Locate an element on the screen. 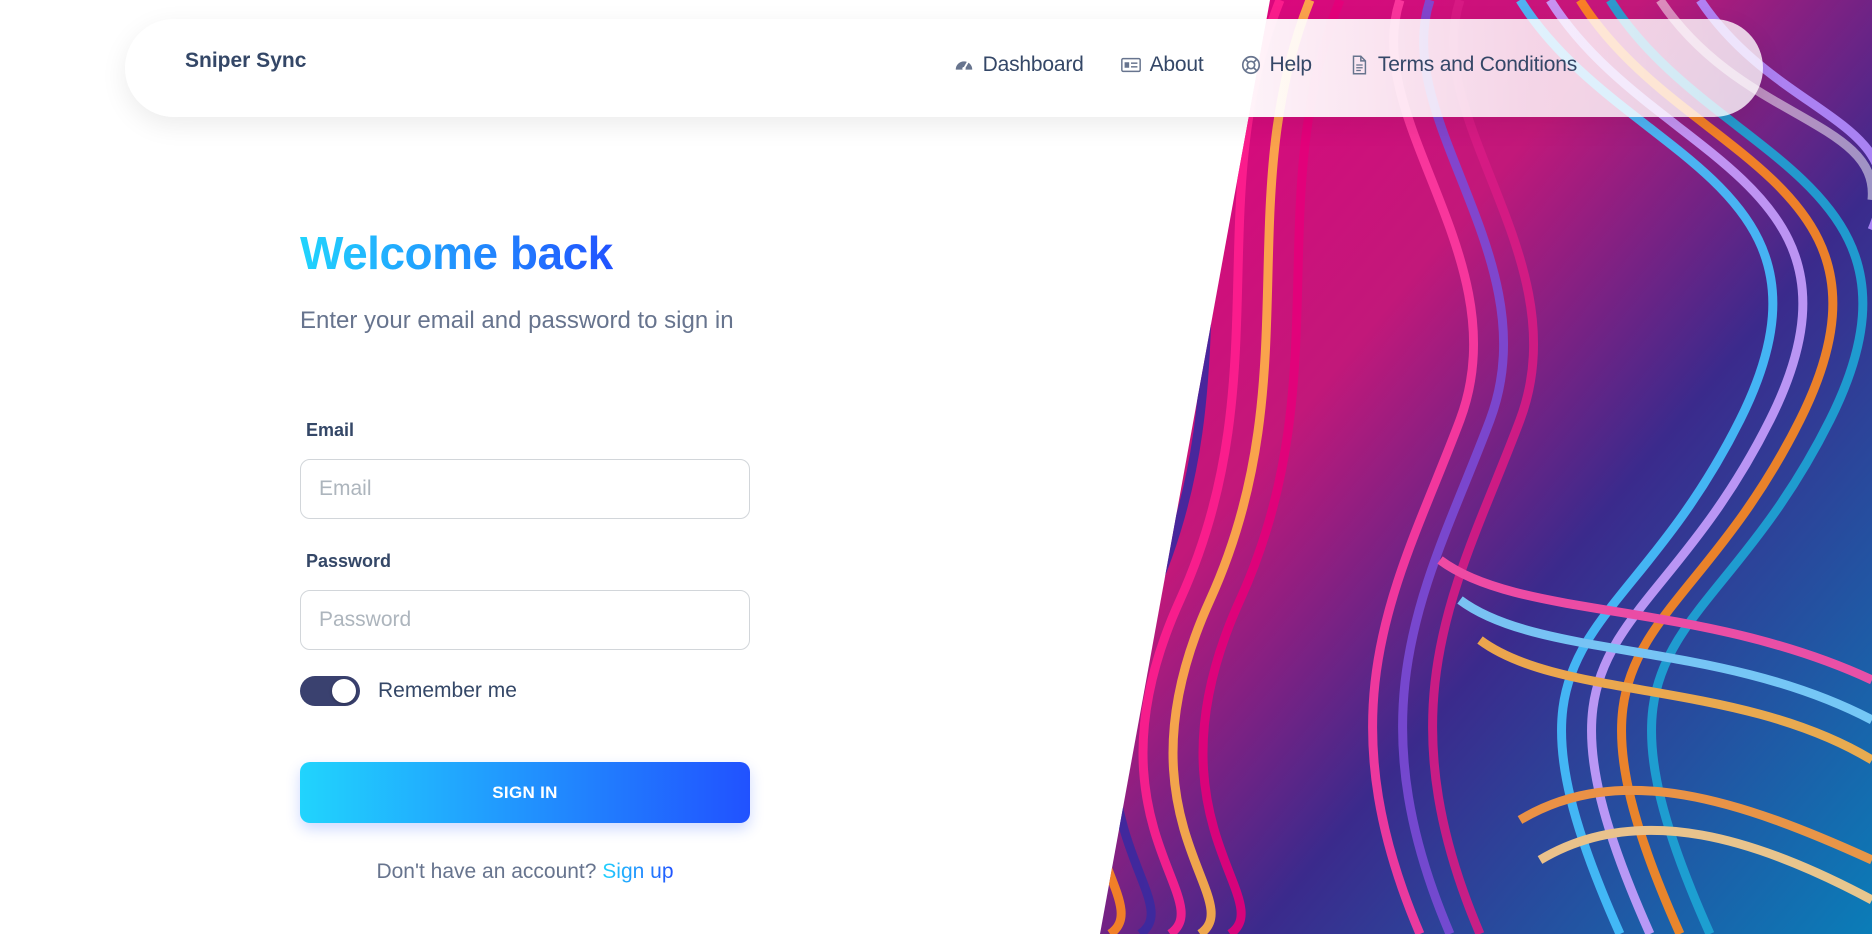 The width and height of the screenshot is (1872, 934). signup-prompt-text: Don't have an account? is located at coordinates (486, 871).